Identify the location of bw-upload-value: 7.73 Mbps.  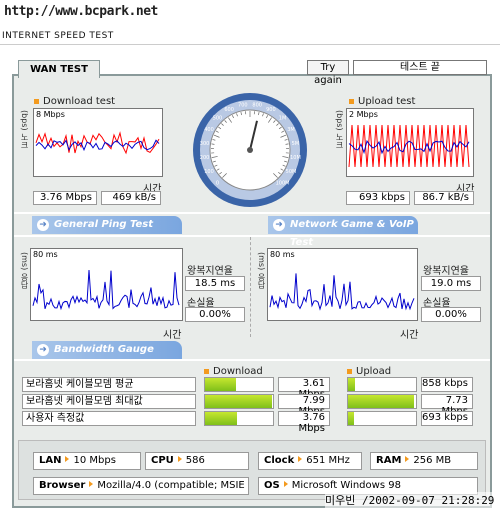
(447, 405).